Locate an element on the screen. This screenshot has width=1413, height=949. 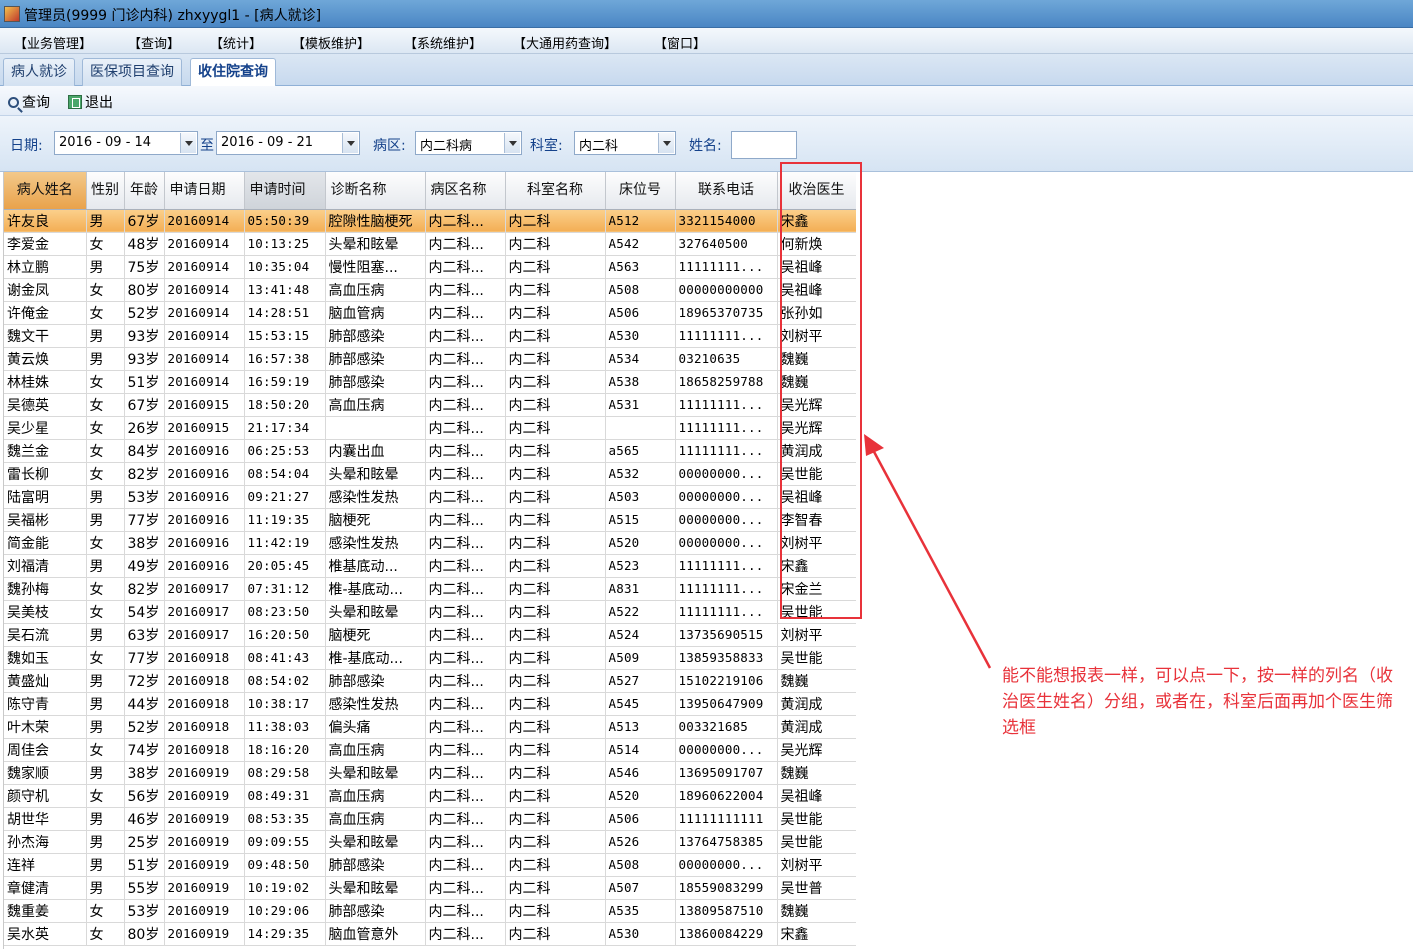
cell-apply-time: 08:49:31 is located at coordinates (285, 796).